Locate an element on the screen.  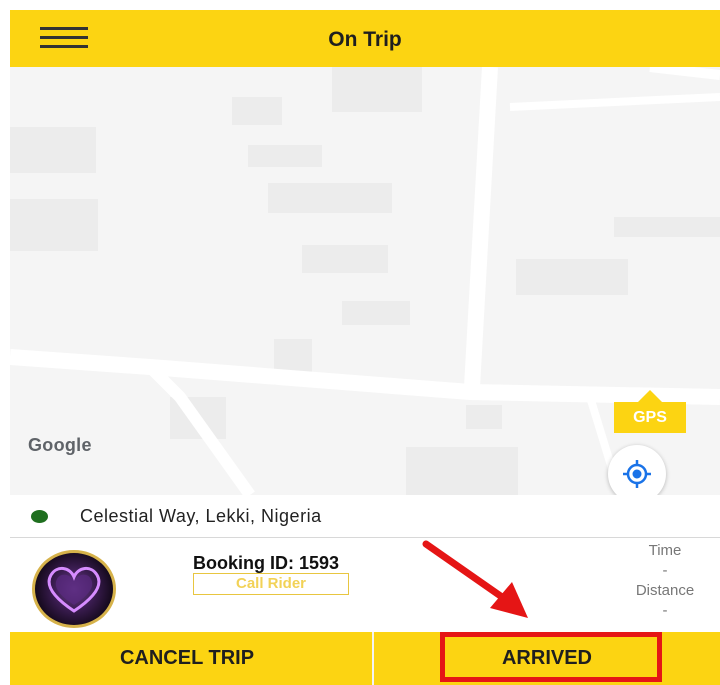
cancel-trip-button: CANCEL TRIP is located at coordinates (187, 658).